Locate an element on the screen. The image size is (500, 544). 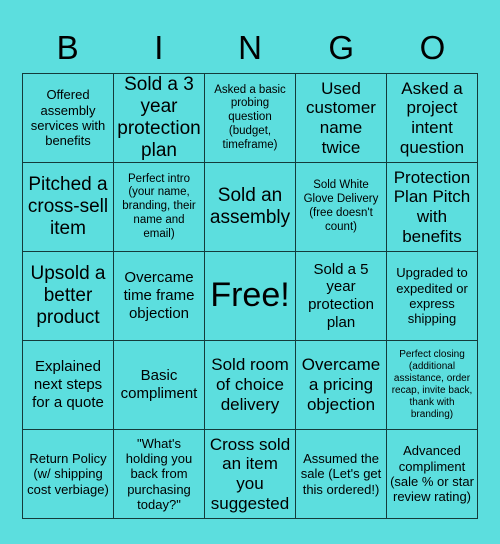
bingo-cell: Upsold a better product is located at coordinates (68, 296).